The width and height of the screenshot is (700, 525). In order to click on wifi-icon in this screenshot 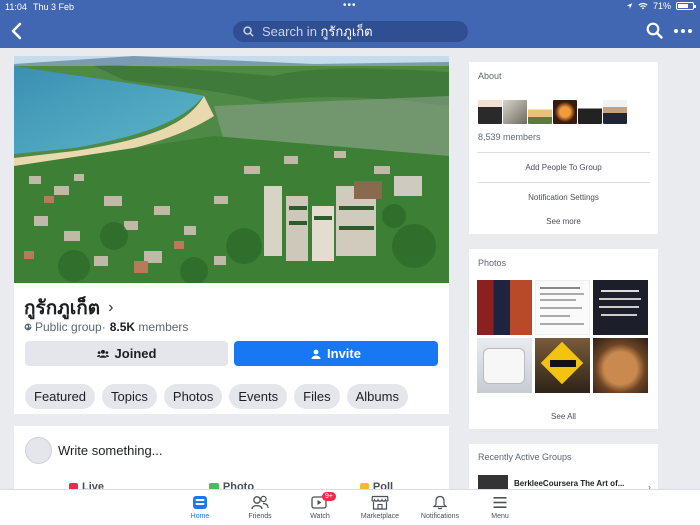, I will do `click(643, 6)`.